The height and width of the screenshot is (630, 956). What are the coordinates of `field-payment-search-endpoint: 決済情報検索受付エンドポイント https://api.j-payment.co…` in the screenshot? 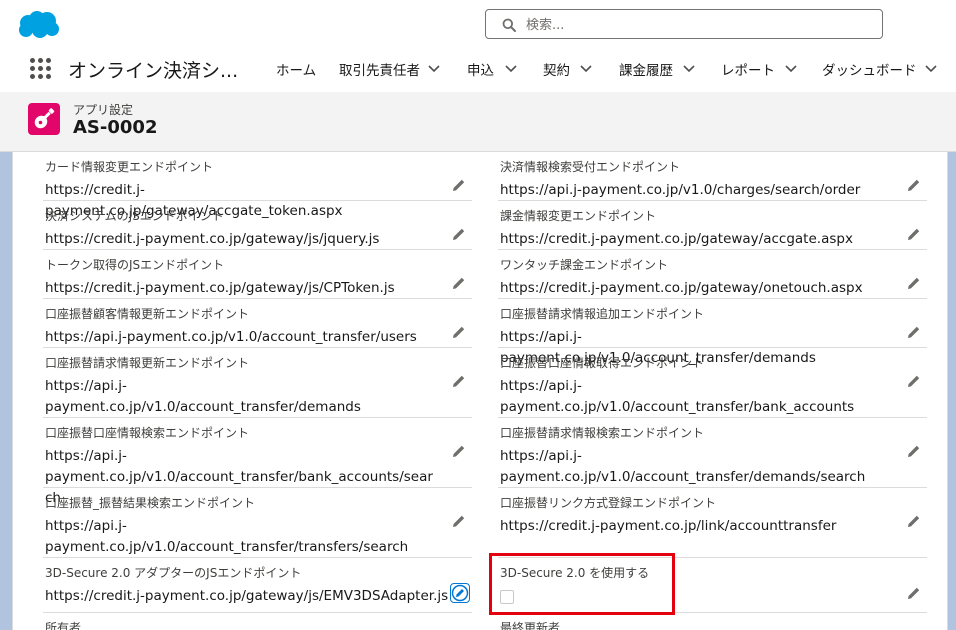 It's located at (712, 176).